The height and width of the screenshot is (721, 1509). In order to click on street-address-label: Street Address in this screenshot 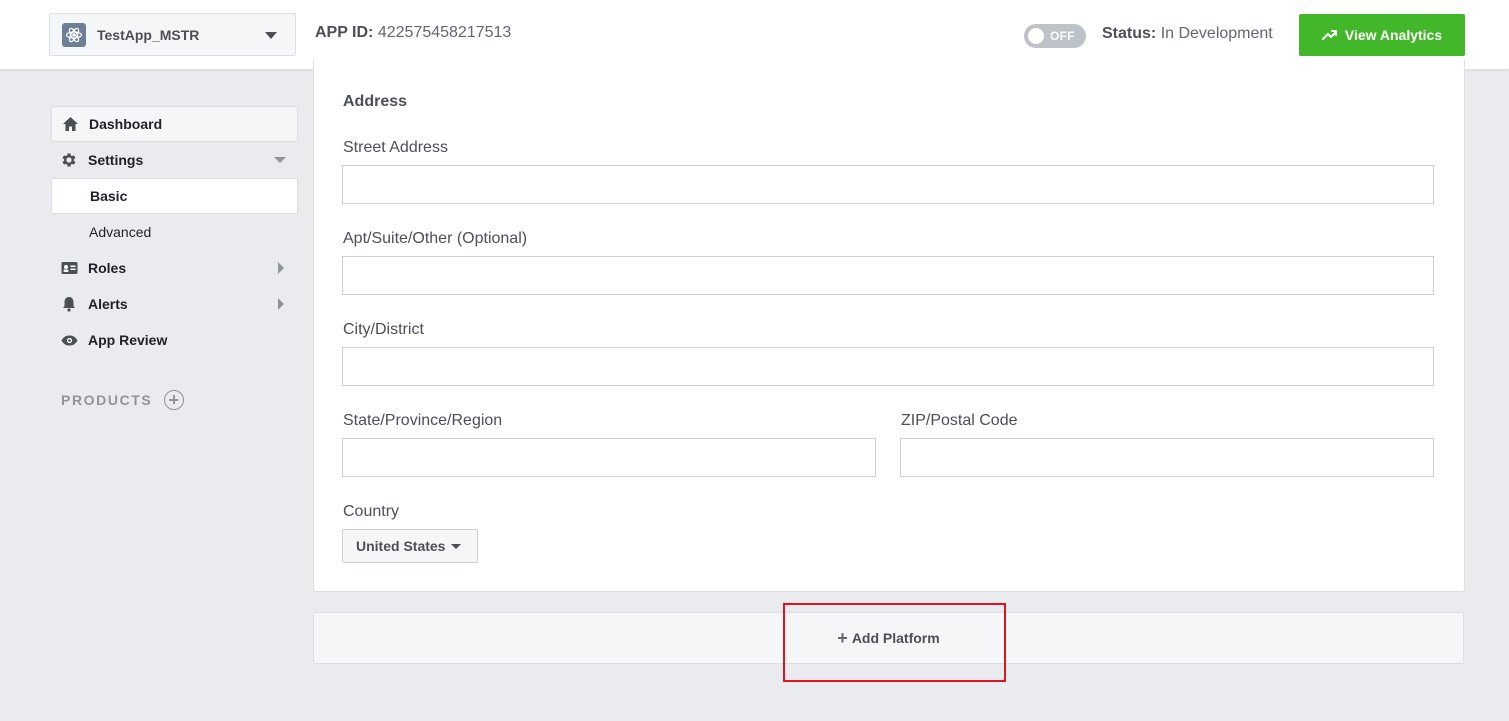, I will do `click(395, 147)`.